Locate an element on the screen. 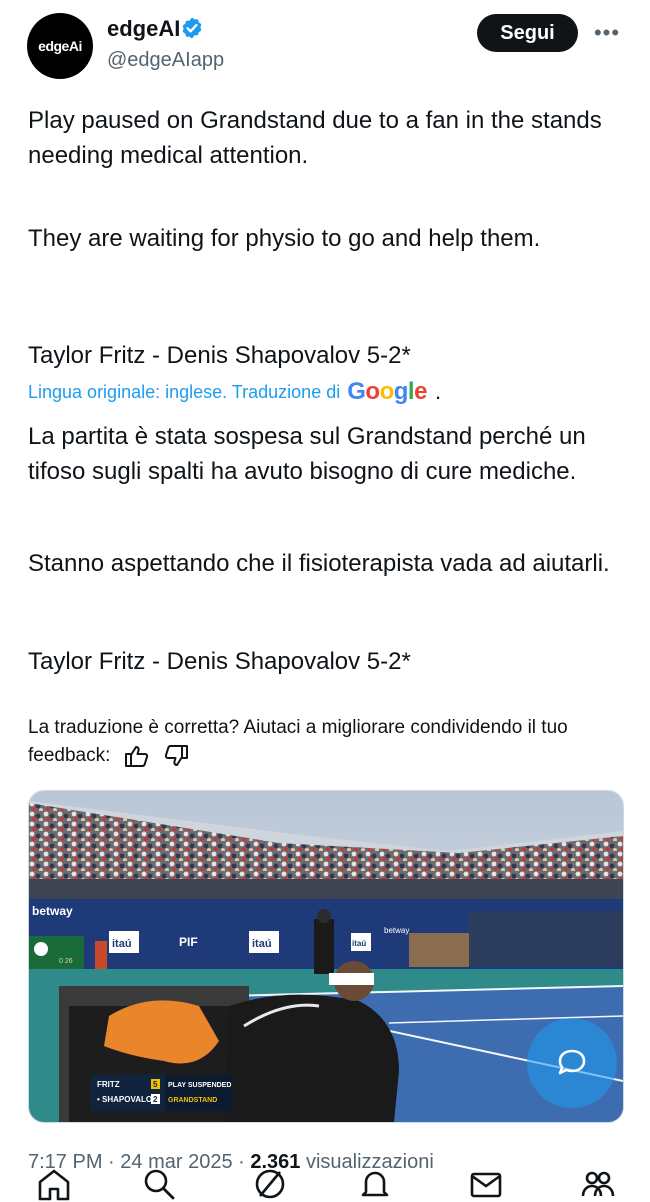  search-icon is located at coordinates (159, 1184).